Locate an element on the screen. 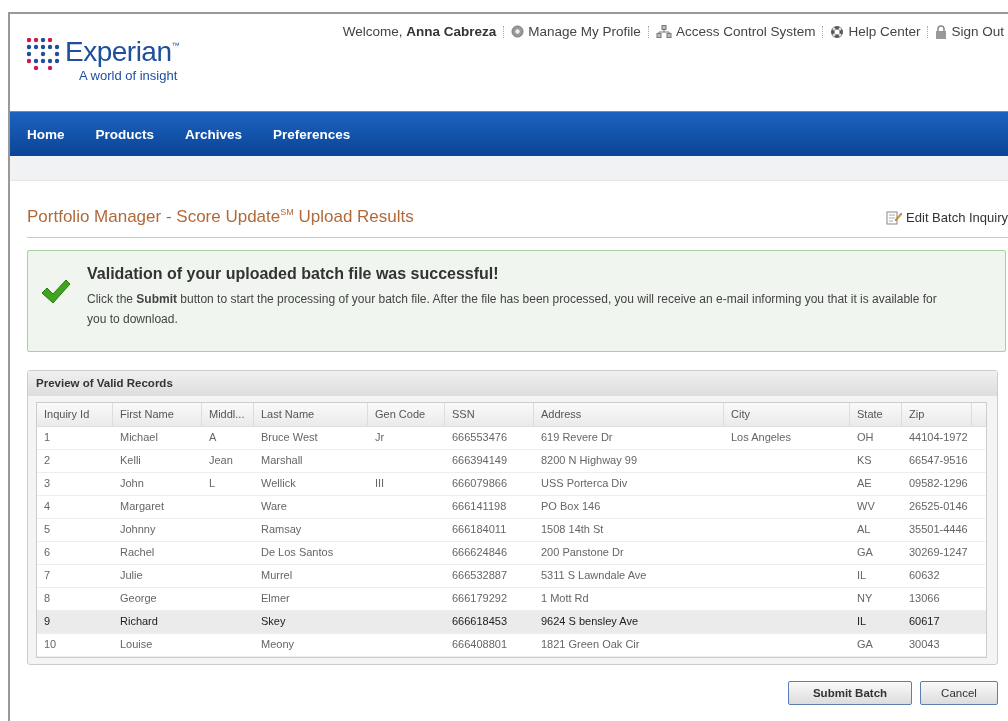 The height and width of the screenshot is (721, 1008). edit-batch-link: Edit Batch Inquiry is located at coordinates (947, 217).